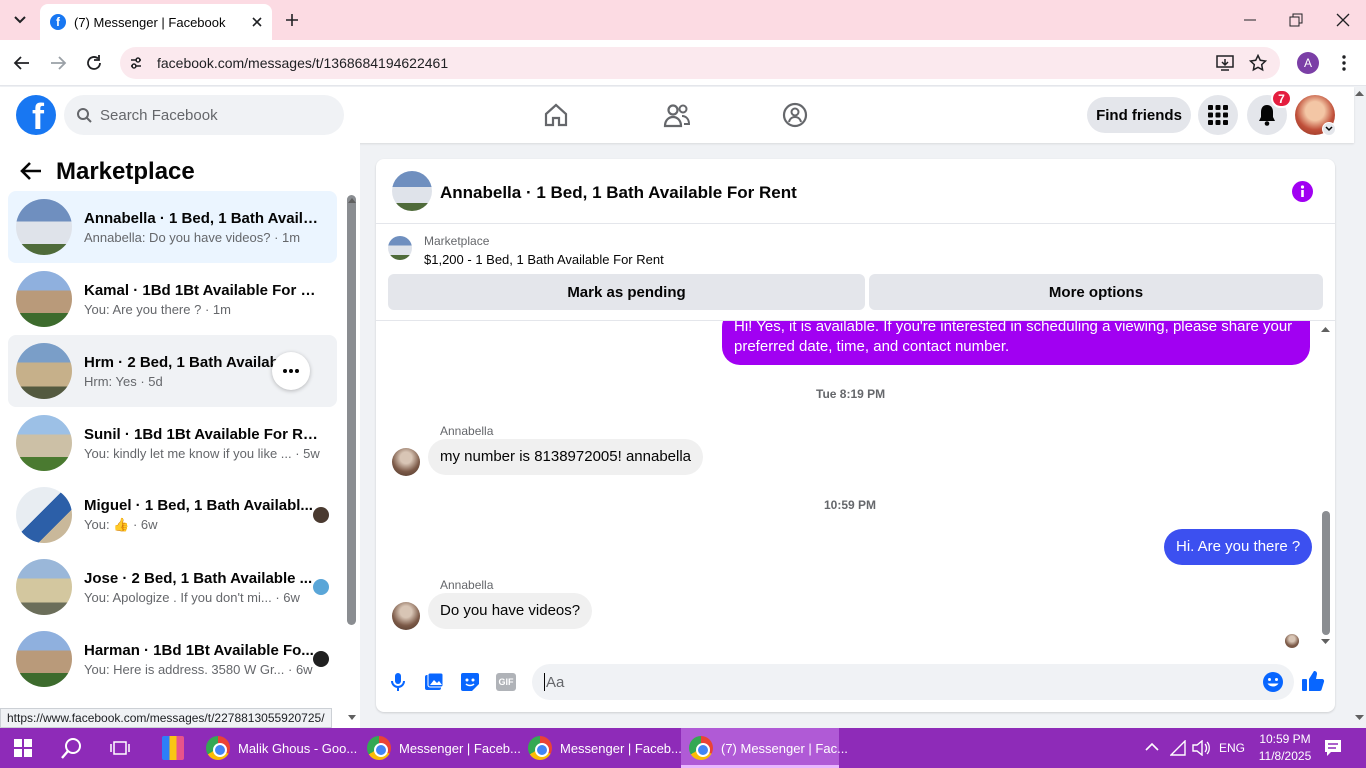 This screenshot has height=768, width=1366. I want to click on incoming-message: Do you have videos?, so click(510, 611).